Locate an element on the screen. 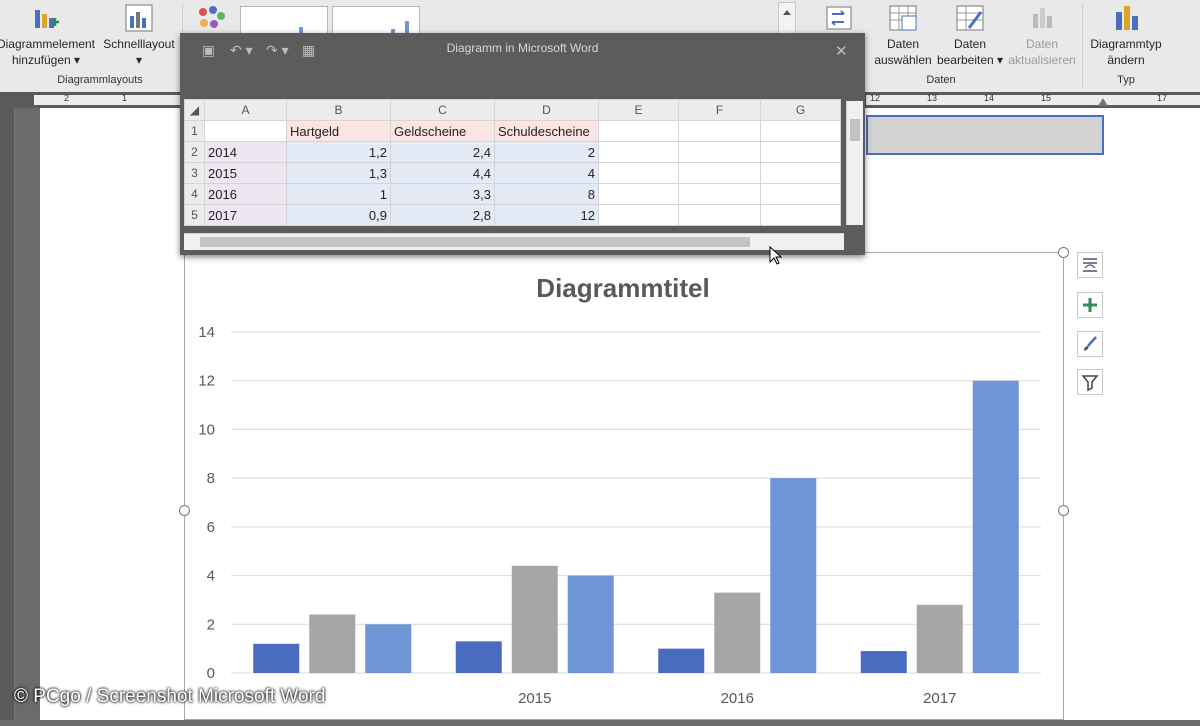 This screenshot has width=1200, height=726. row-header: 1 is located at coordinates (194, 131).